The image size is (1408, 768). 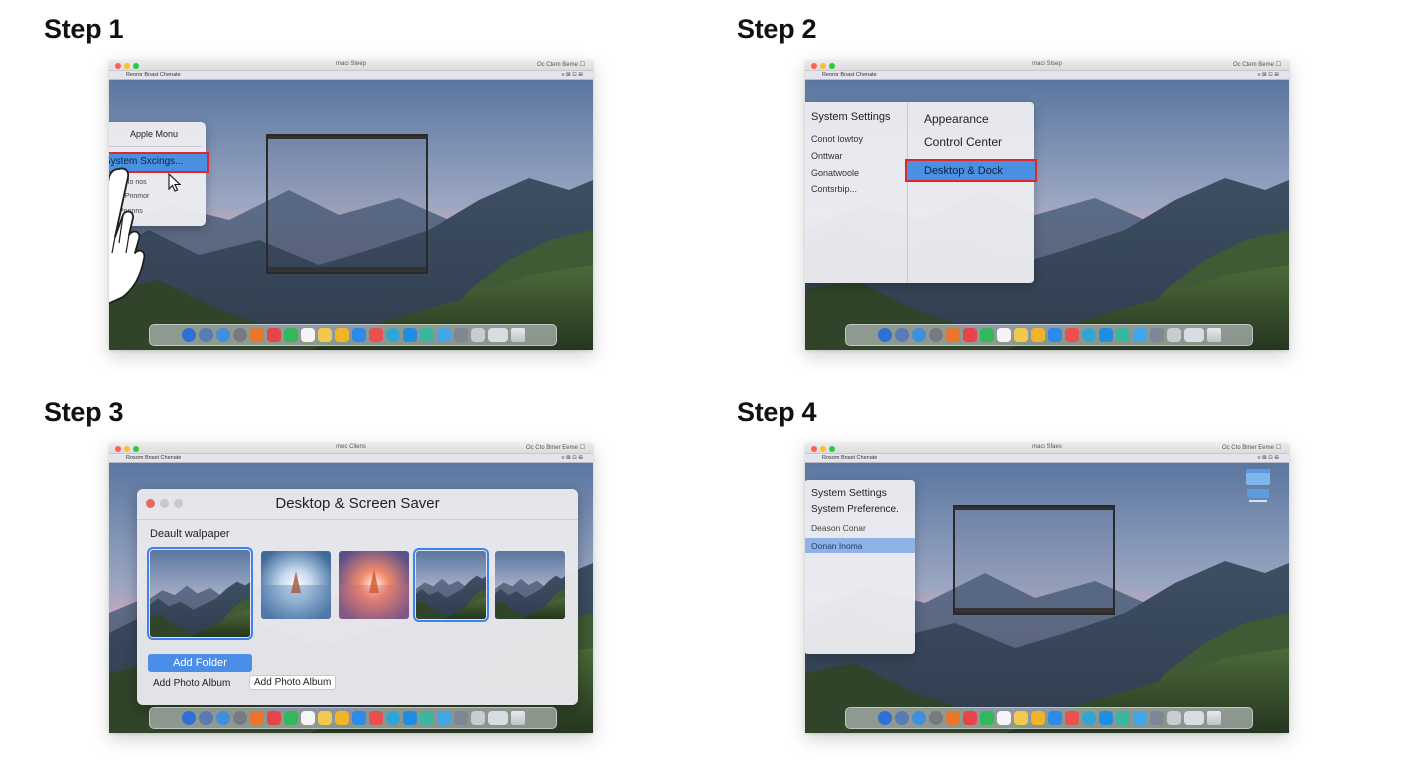 What do you see at coordinates (849, 493) in the screenshot?
I see `menu-item-system-settings: System Settings` at bounding box center [849, 493].